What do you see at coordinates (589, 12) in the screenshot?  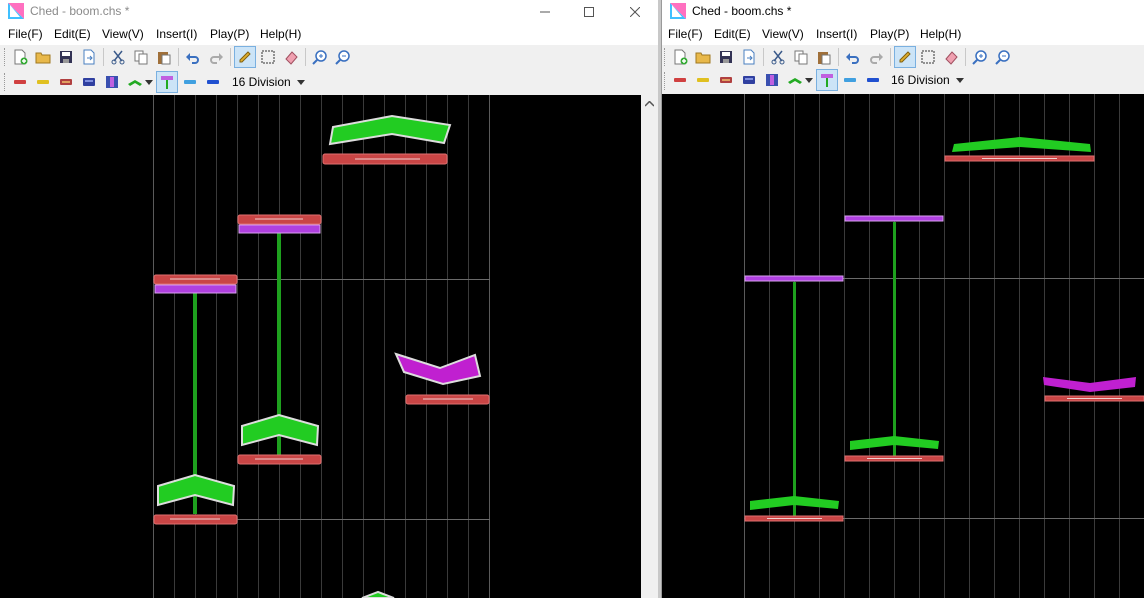 I see `maximize-button` at bounding box center [589, 12].